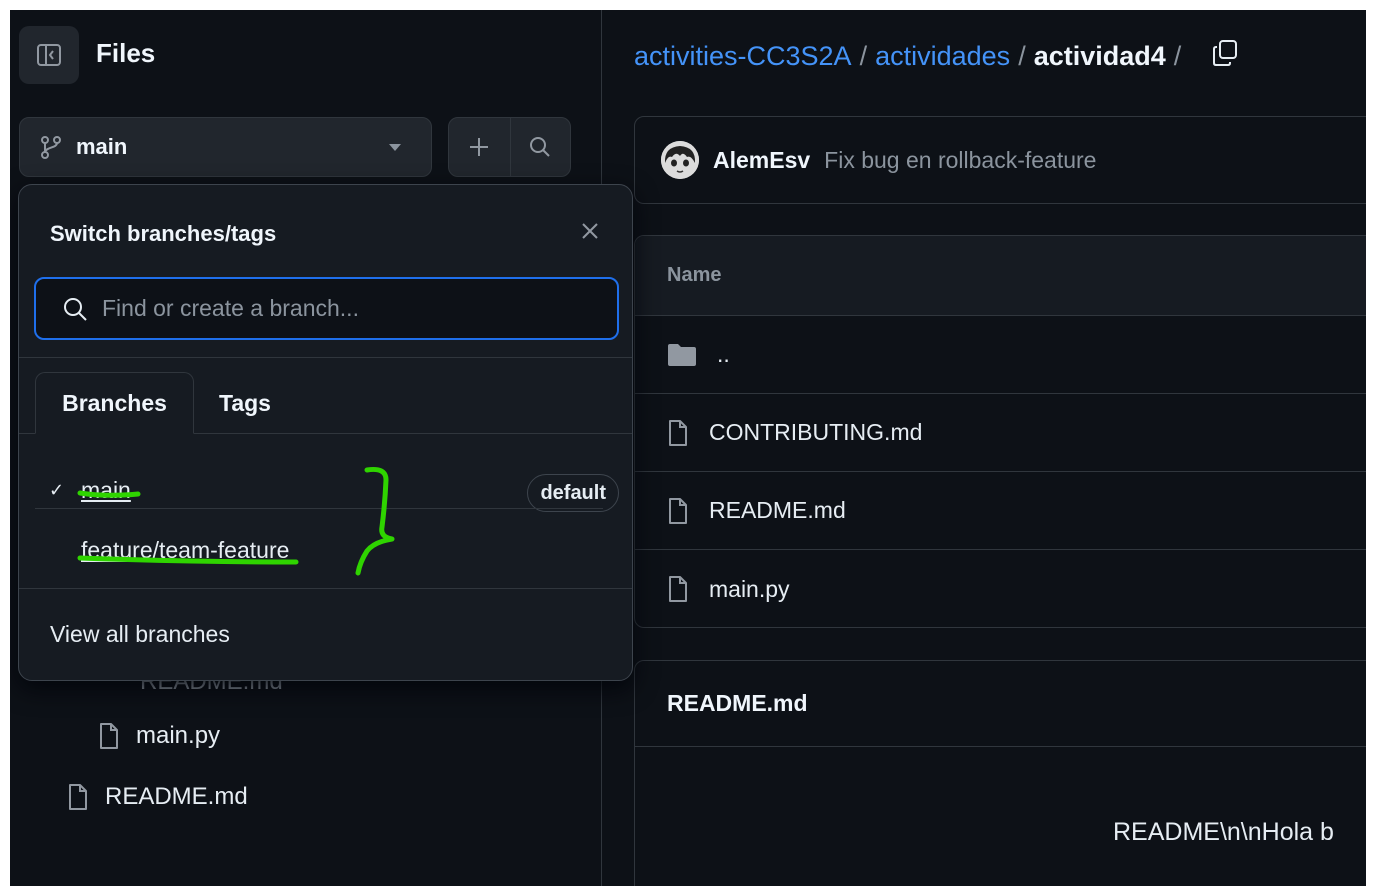 The image size is (1376, 886). I want to click on ref-tabs: Branches Tags, so click(325, 403).